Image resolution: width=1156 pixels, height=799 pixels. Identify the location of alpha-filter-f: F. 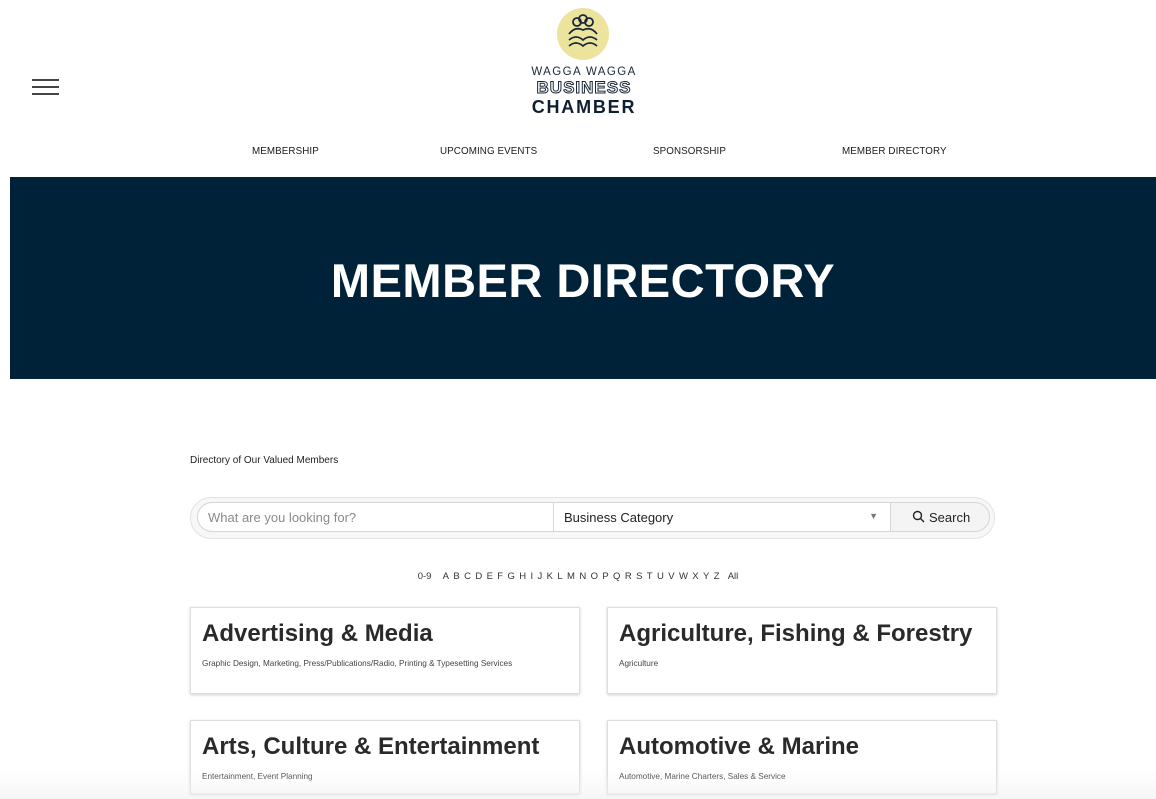
(500, 576).